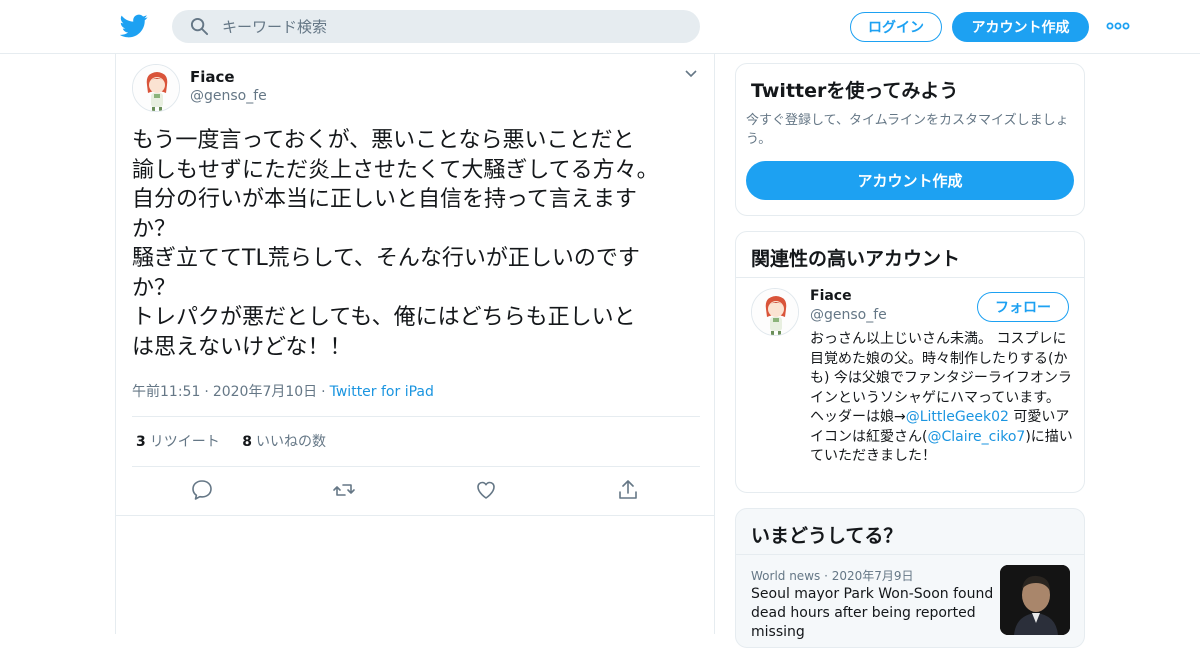 The image size is (1200, 648). I want to click on like-stat-label: いいねの数, so click(290, 442).